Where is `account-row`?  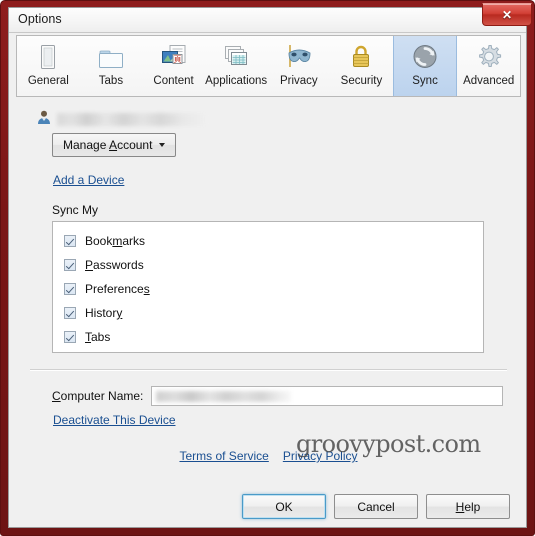
account-row is located at coordinates (120, 119).